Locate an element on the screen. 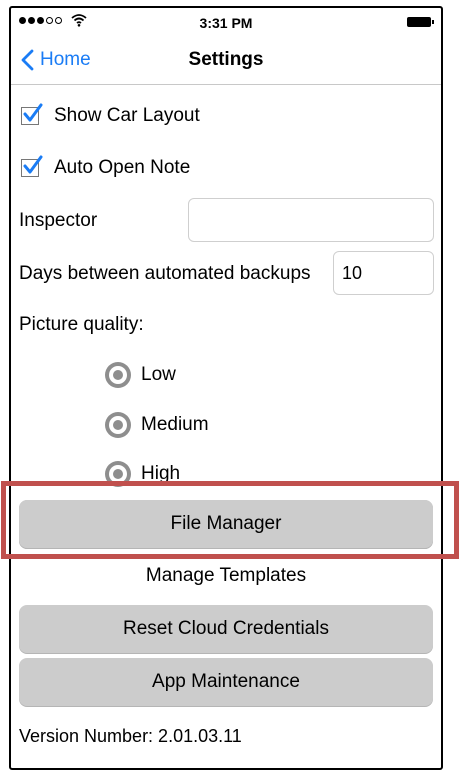 The width and height of the screenshot is (460, 778). reset-cloud-credentials-button: Reset Cloud Credentials is located at coordinates (226, 629).